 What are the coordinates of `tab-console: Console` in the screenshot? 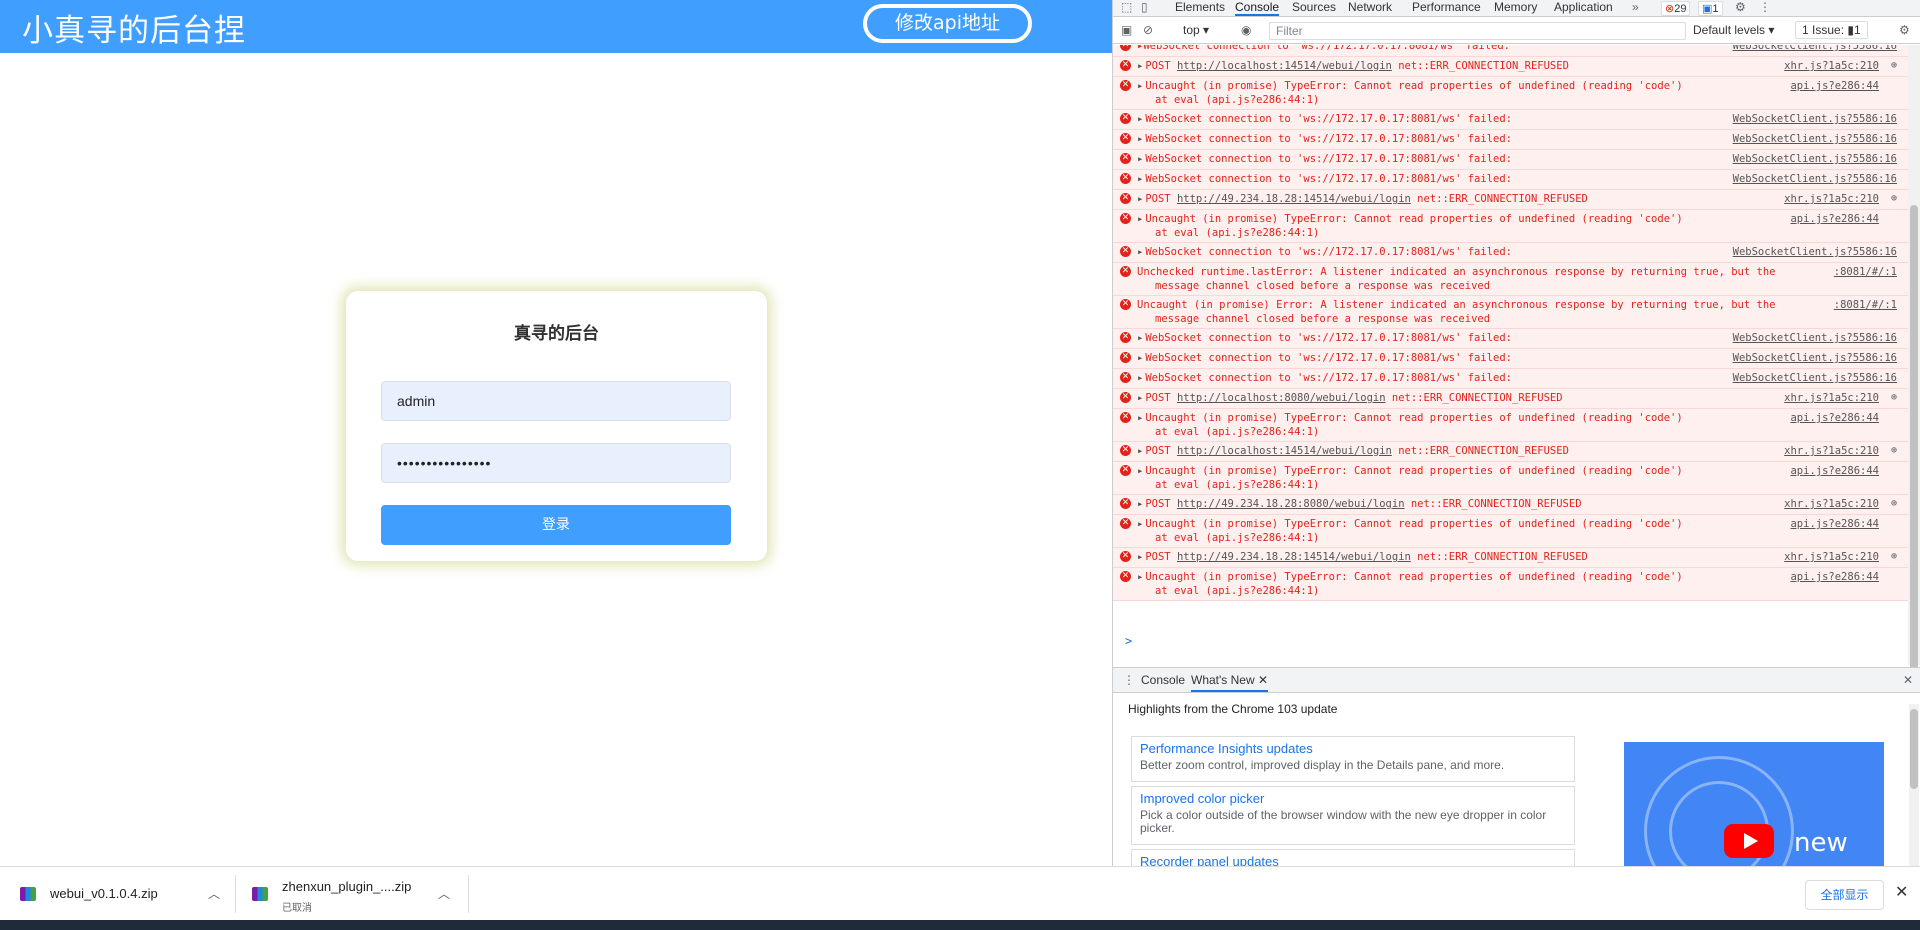 It's located at (1257, 8).